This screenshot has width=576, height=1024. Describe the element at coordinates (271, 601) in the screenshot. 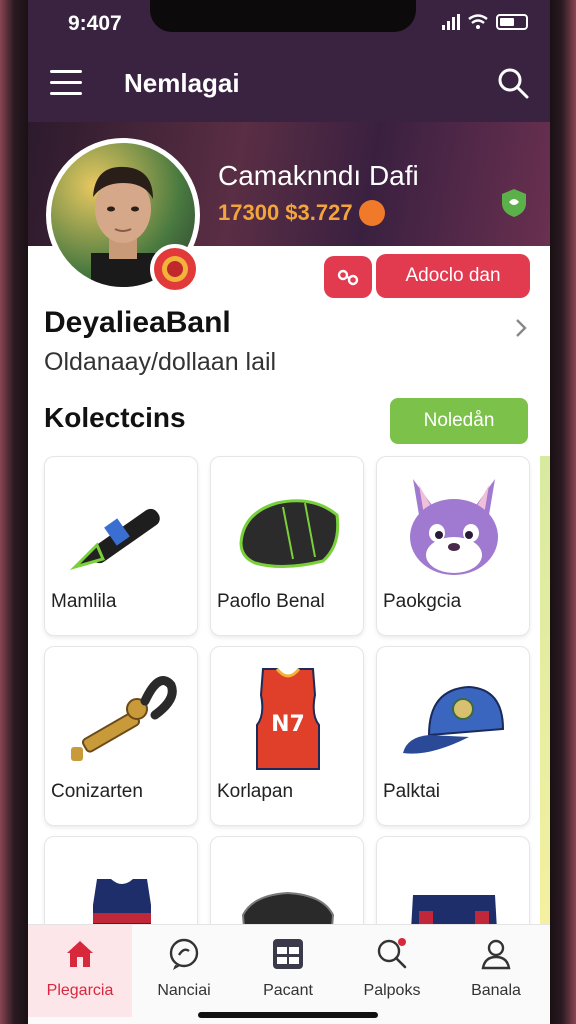

I see `card-label: Paoflo Benal` at that location.